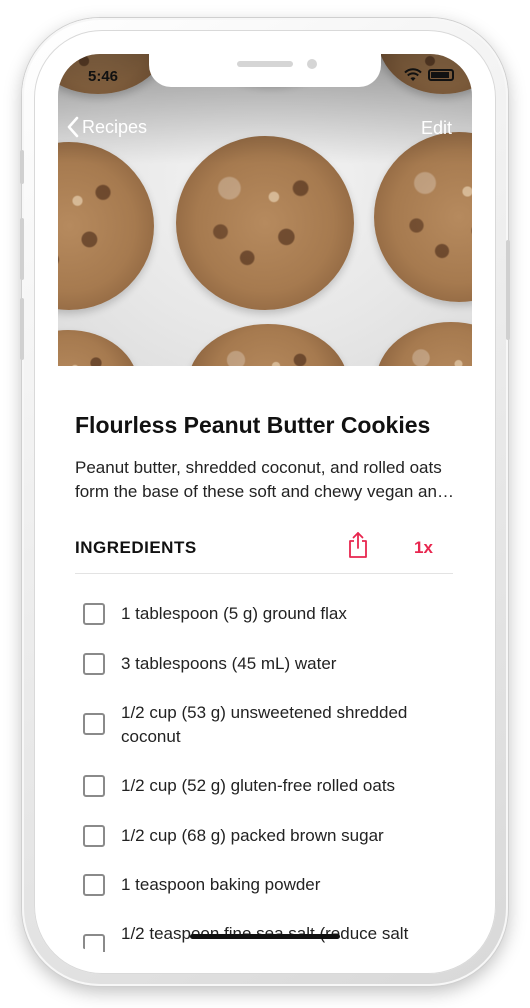 This screenshot has width=530, height=1008. What do you see at coordinates (22, 167) in the screenshot?
I see `silent-switch` at bounding box center [22, 167].